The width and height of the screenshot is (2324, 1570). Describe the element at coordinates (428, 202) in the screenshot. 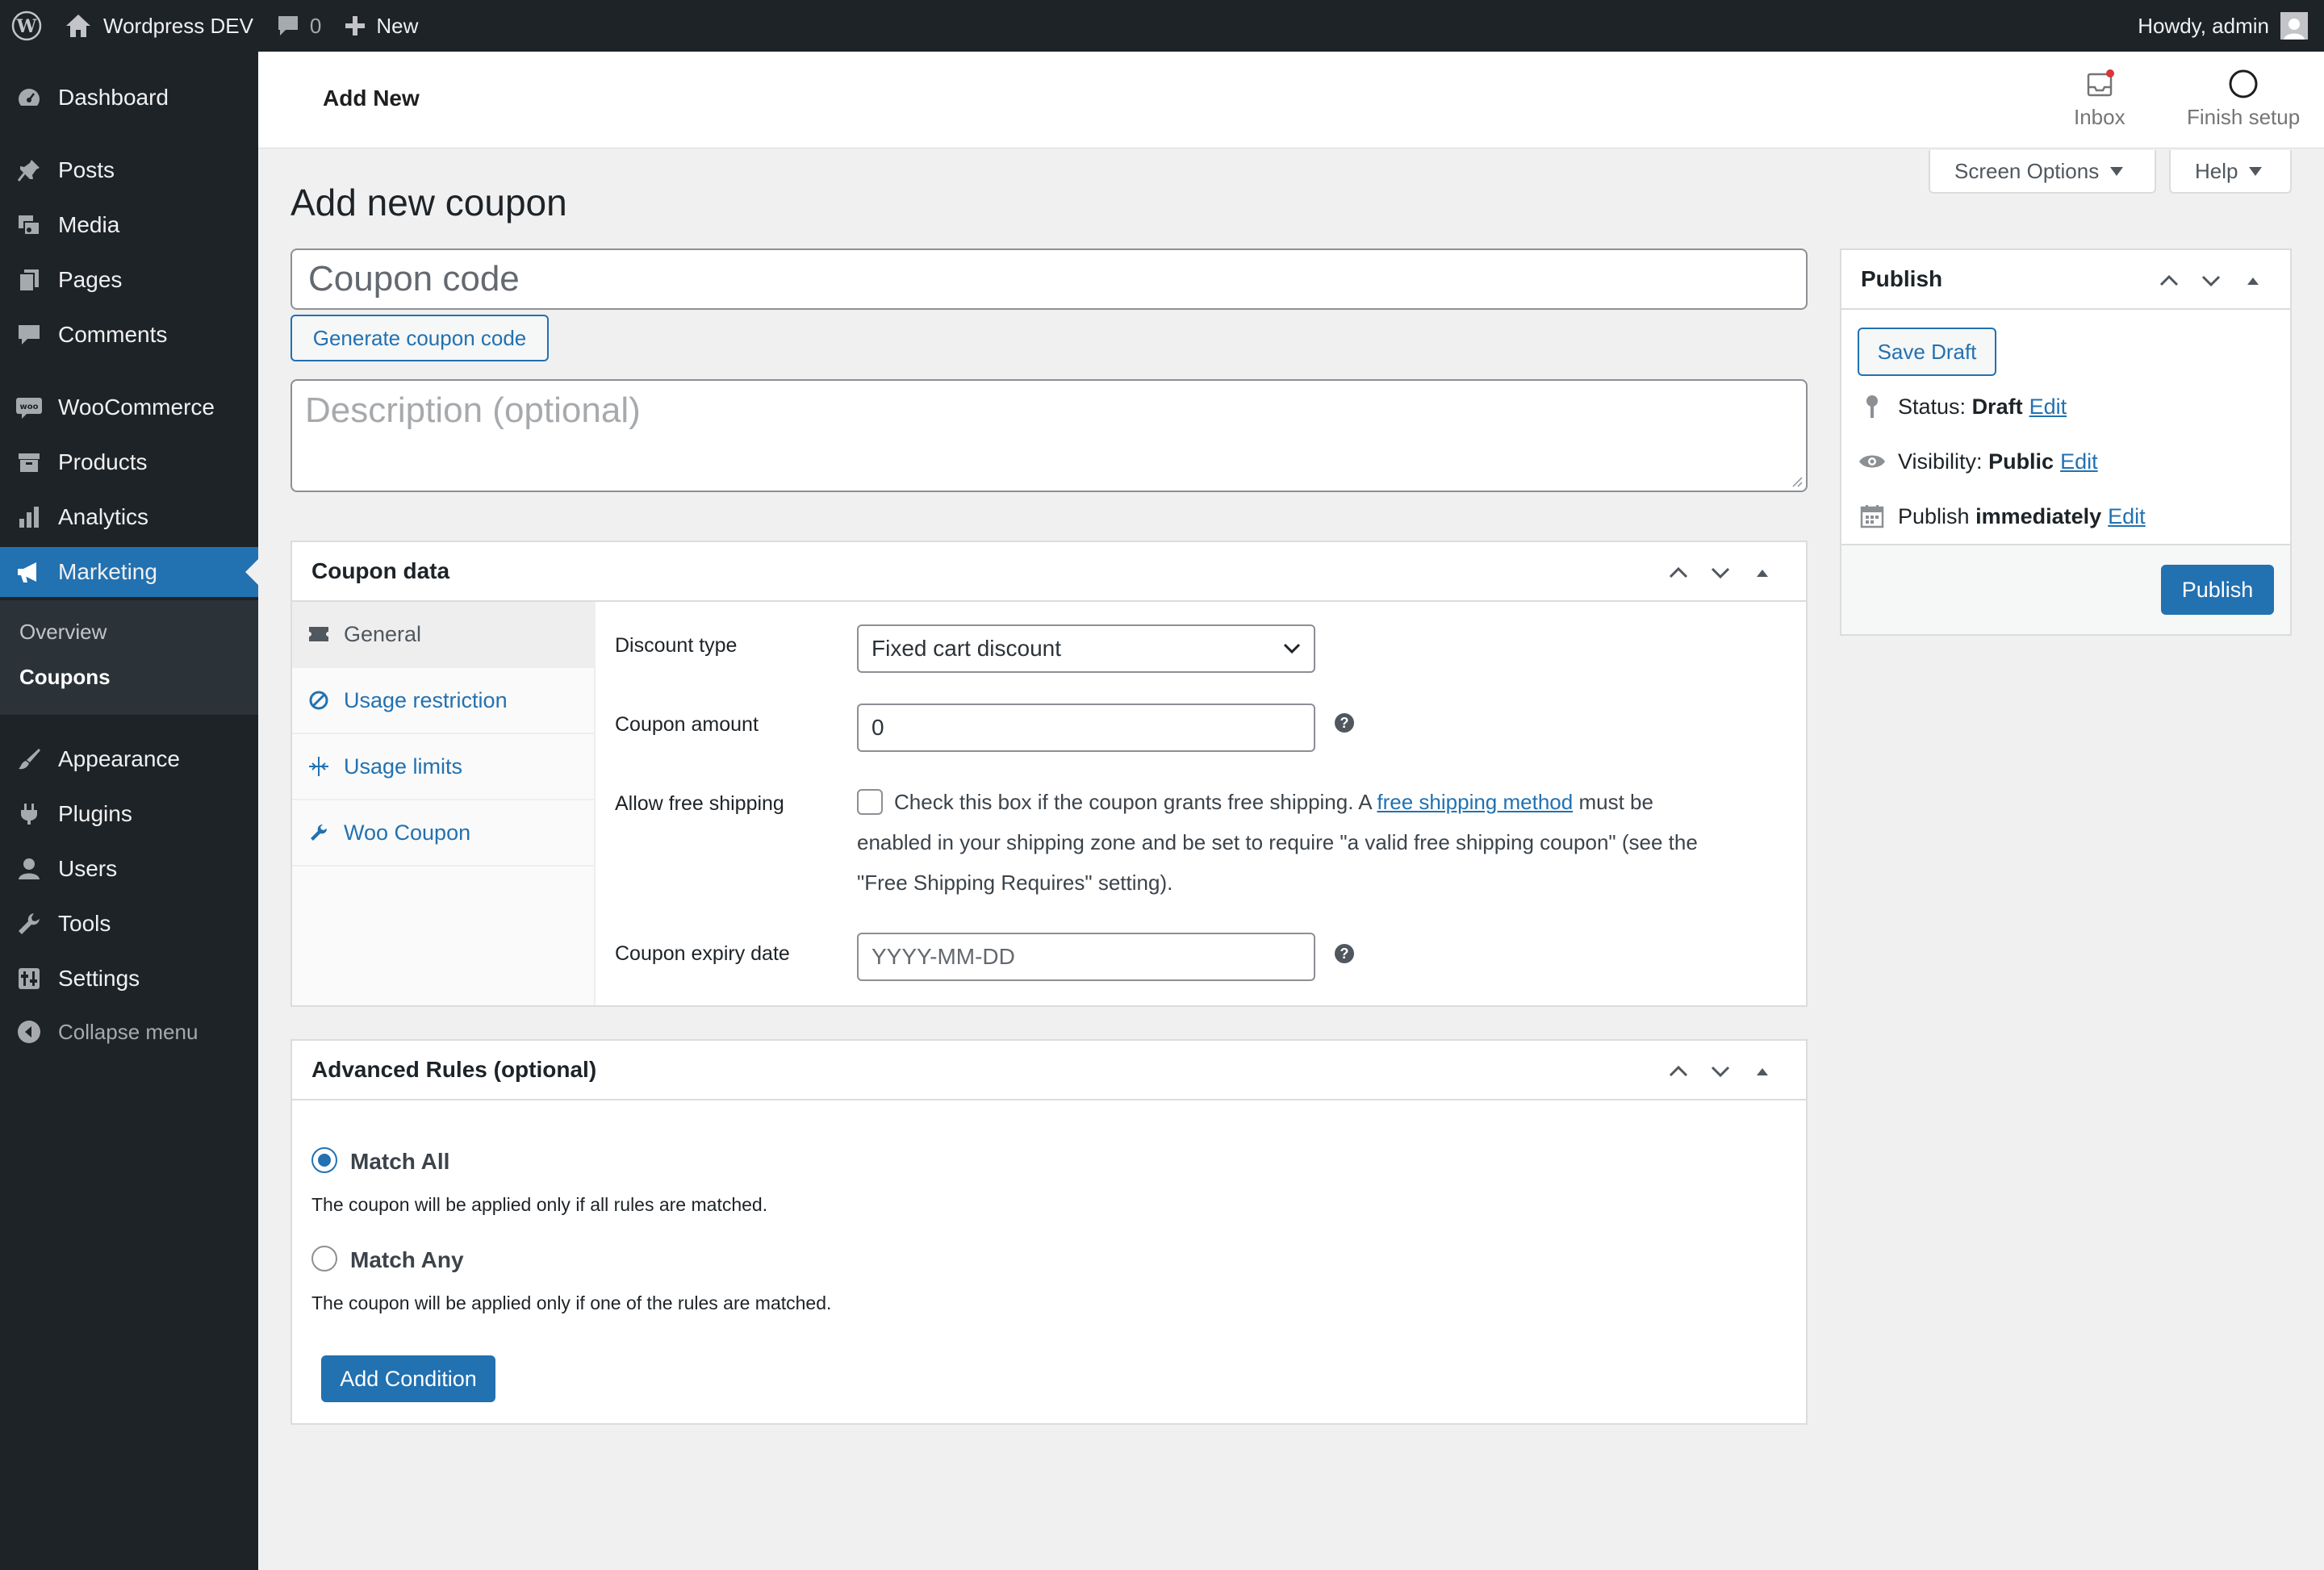

I see `page-title: Add new coupon` at that location.